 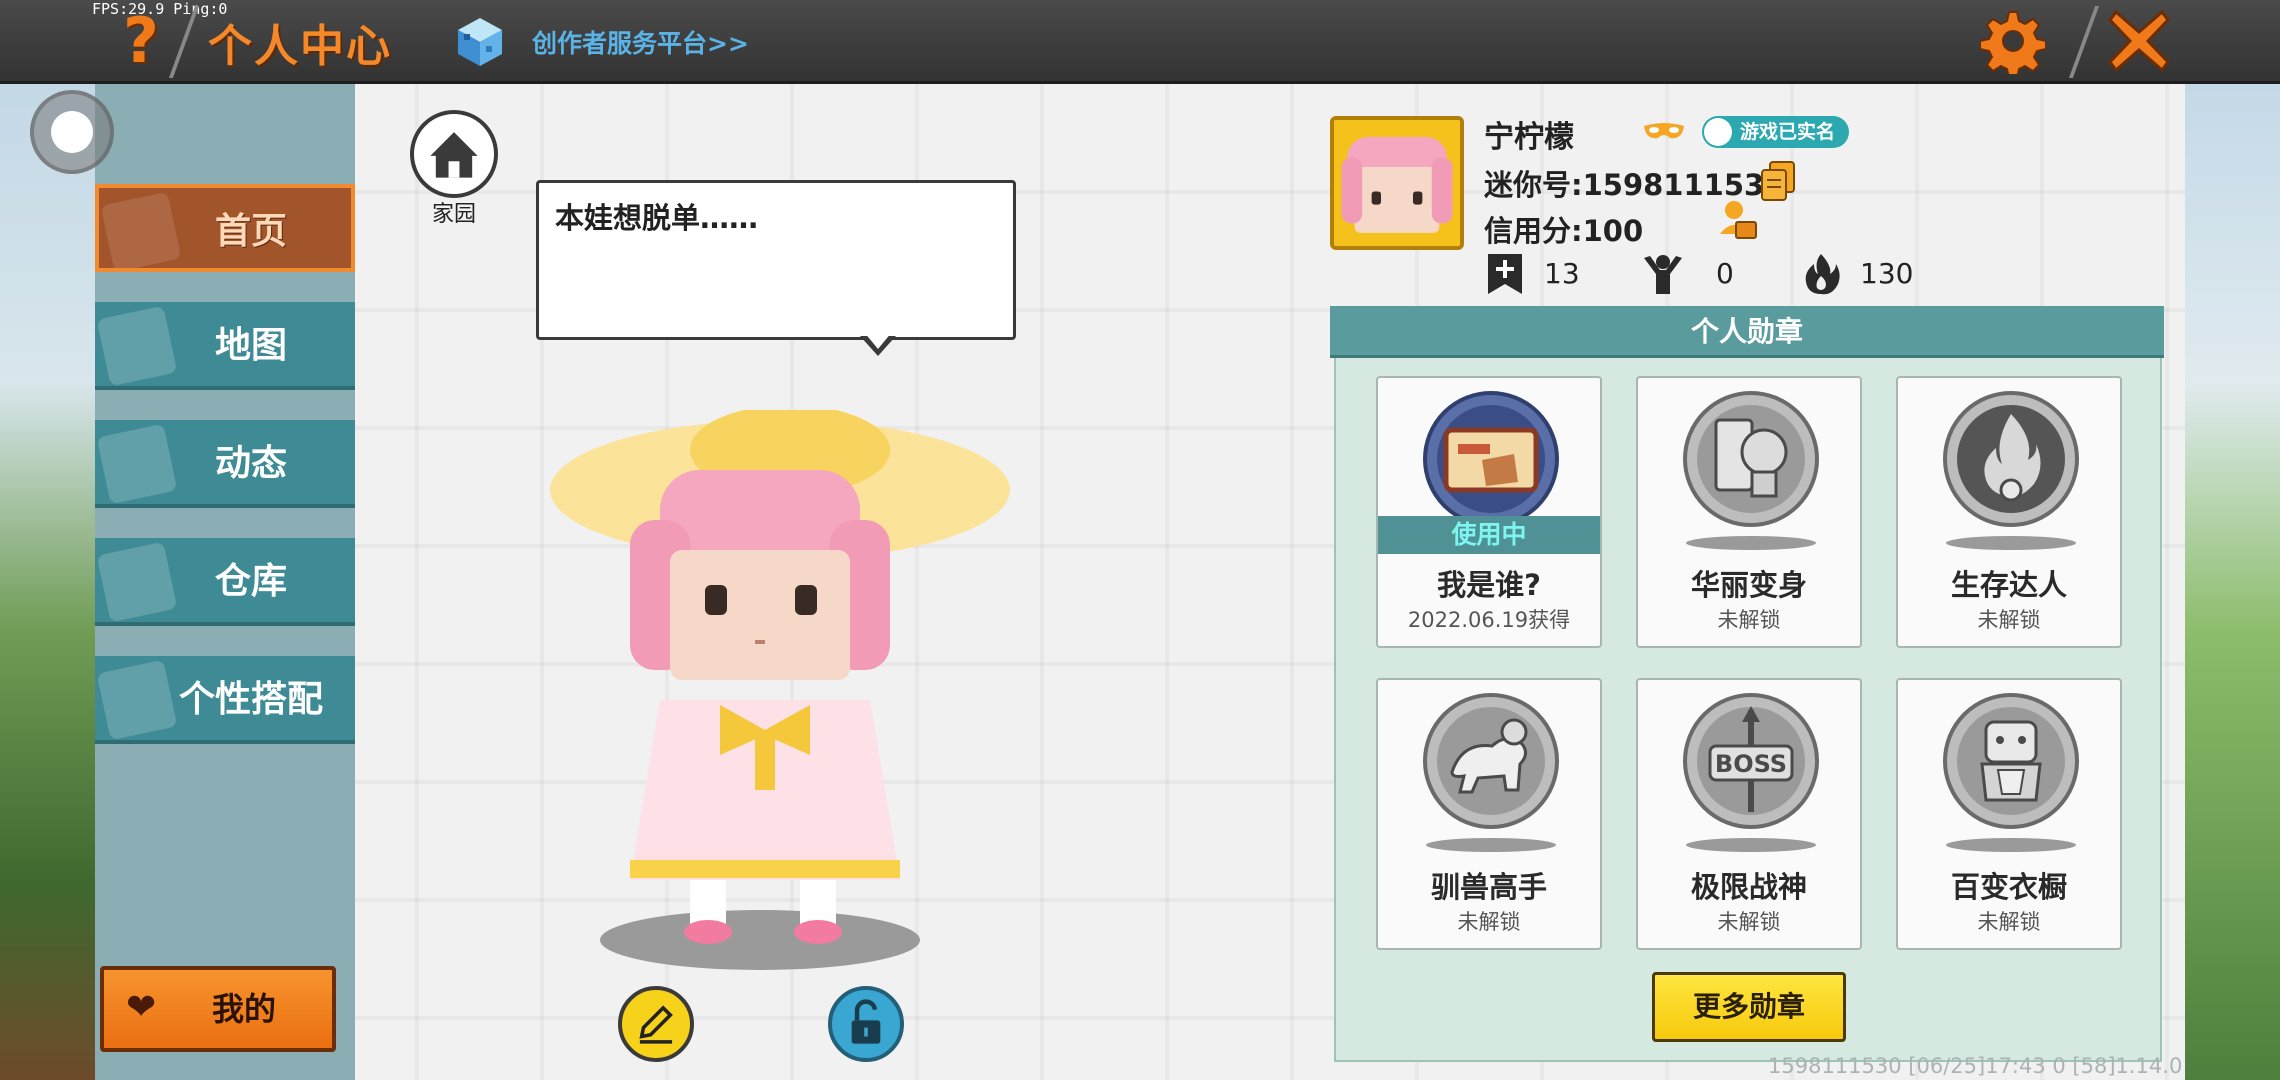 What do you see at coordinates (141, 41) in the screenshot?
I see `help-button: ?` at bounding box center [141, 41].